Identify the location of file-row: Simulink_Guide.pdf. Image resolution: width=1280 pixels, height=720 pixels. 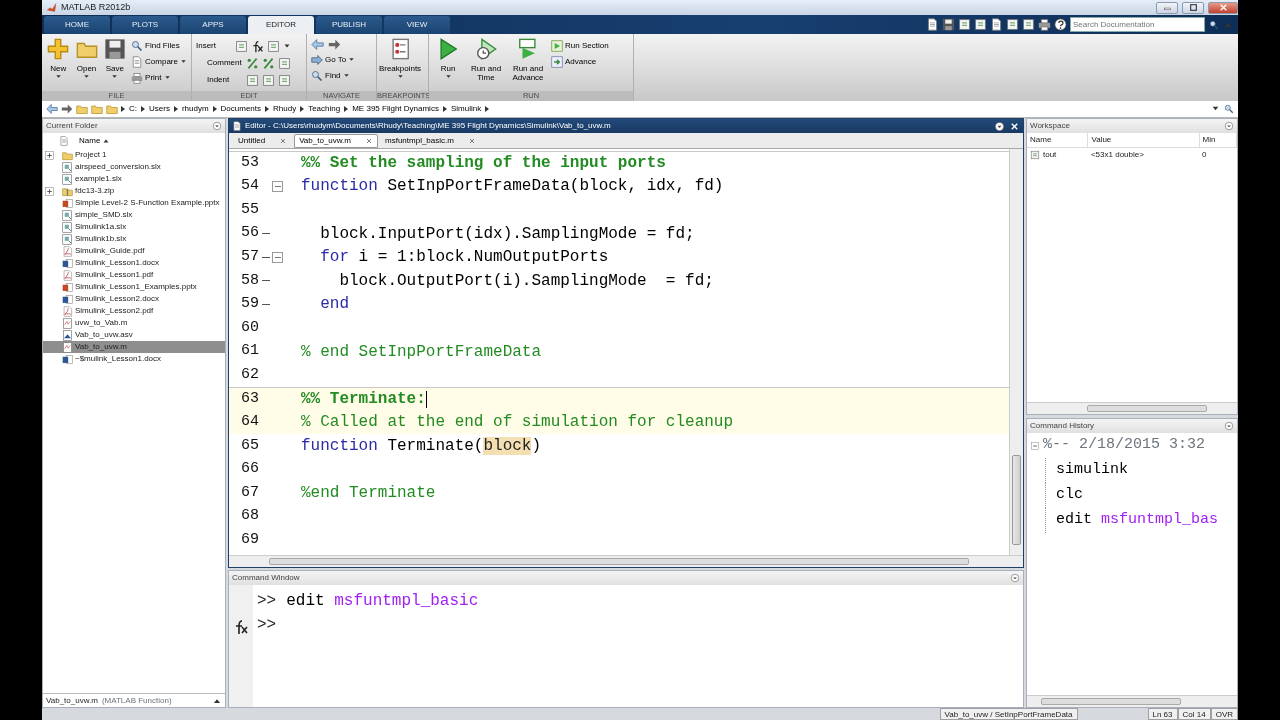
(134, 251).